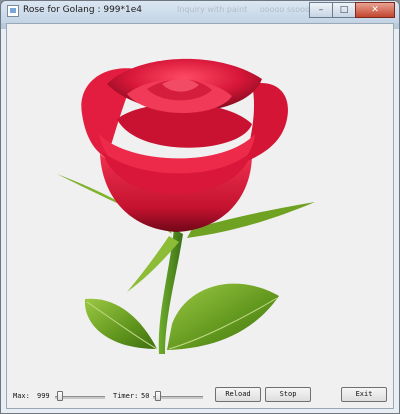  I want to click on max-value: 999, so click(43, 396).